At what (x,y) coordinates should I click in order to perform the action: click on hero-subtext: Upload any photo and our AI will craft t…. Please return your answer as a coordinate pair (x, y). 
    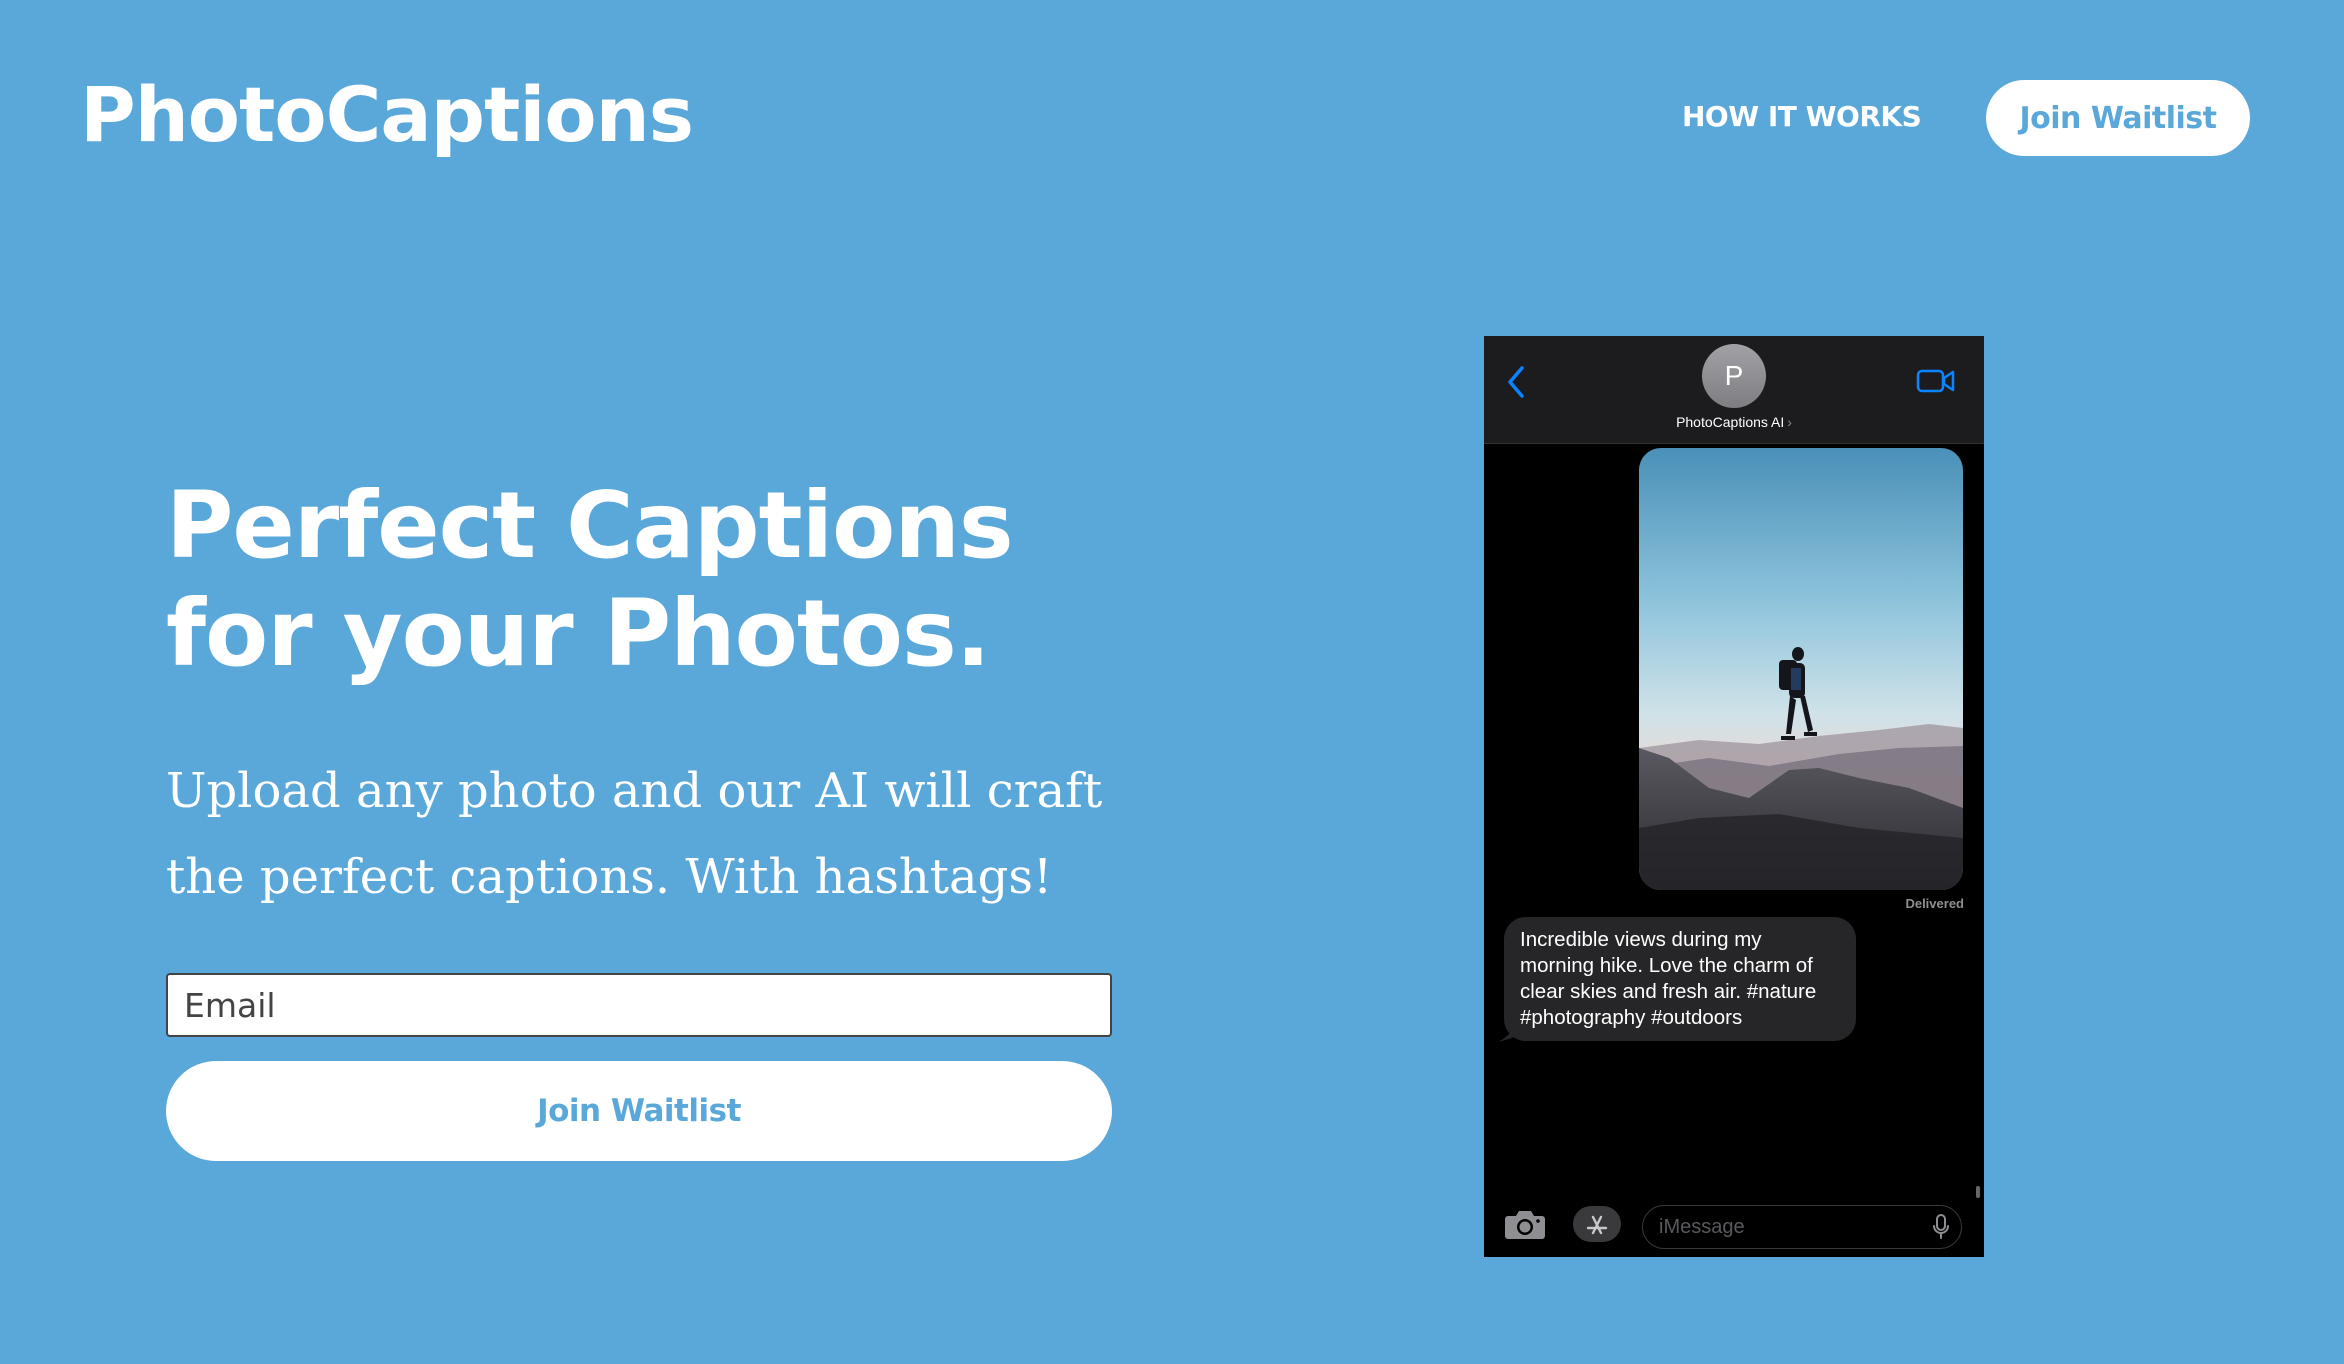
    Looking at the image, I should click on (641, 834).